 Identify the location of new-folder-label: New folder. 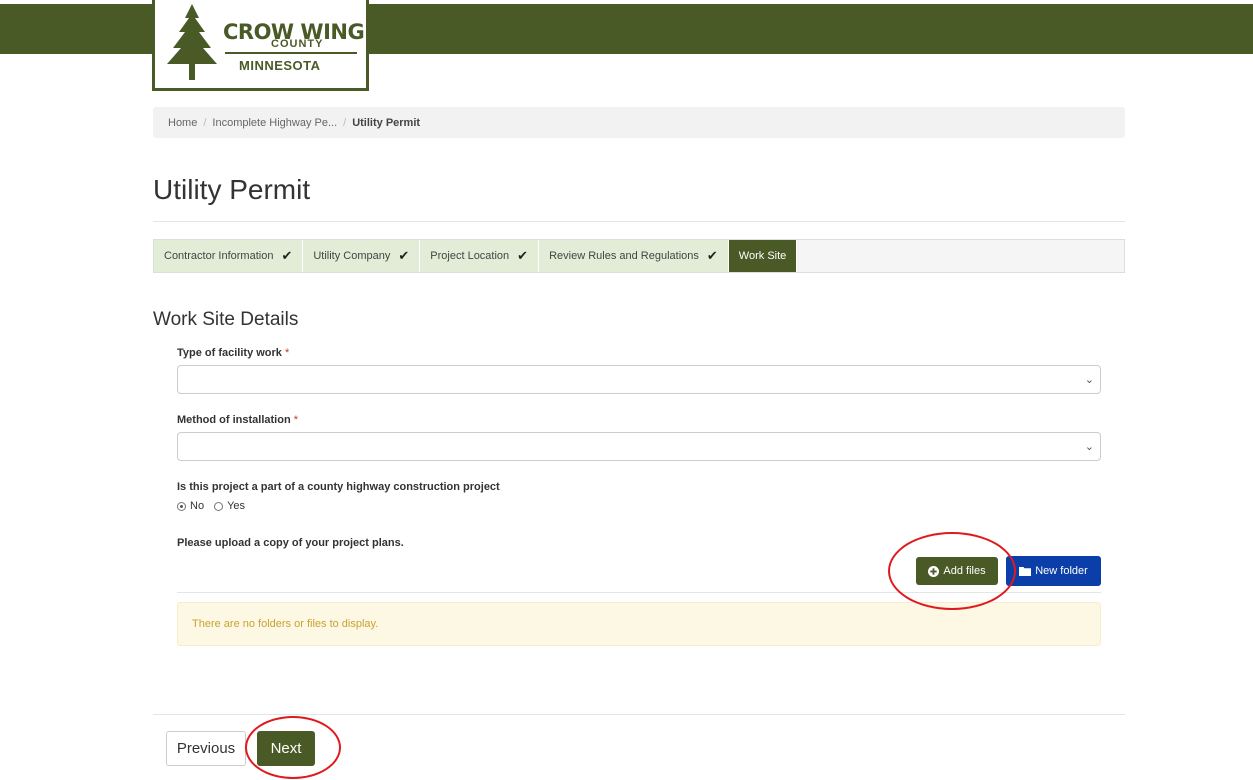
(1061, 571).